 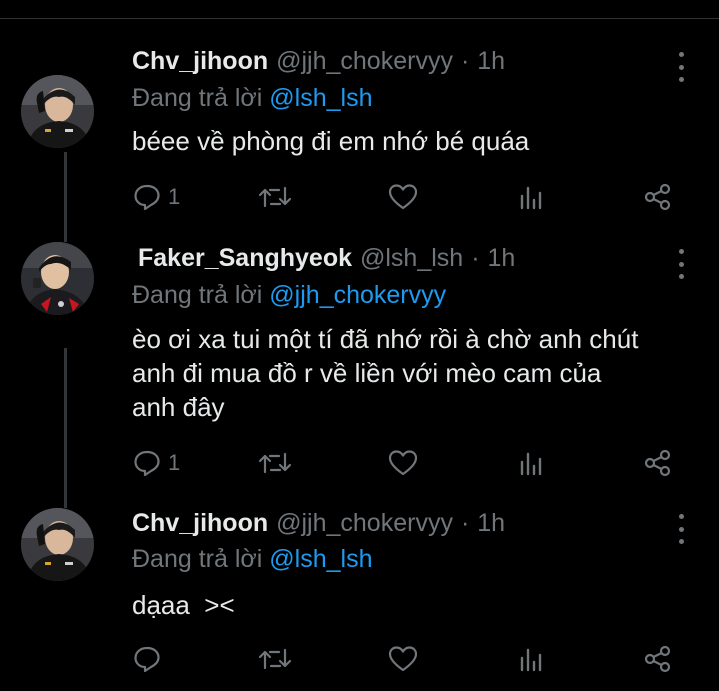 I want to click on avatar, so click(x=57, y=544).